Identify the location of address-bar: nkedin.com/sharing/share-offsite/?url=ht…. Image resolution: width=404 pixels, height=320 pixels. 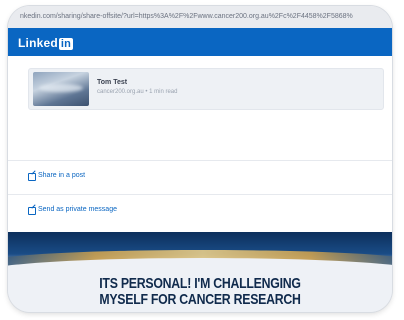
(200, 17).